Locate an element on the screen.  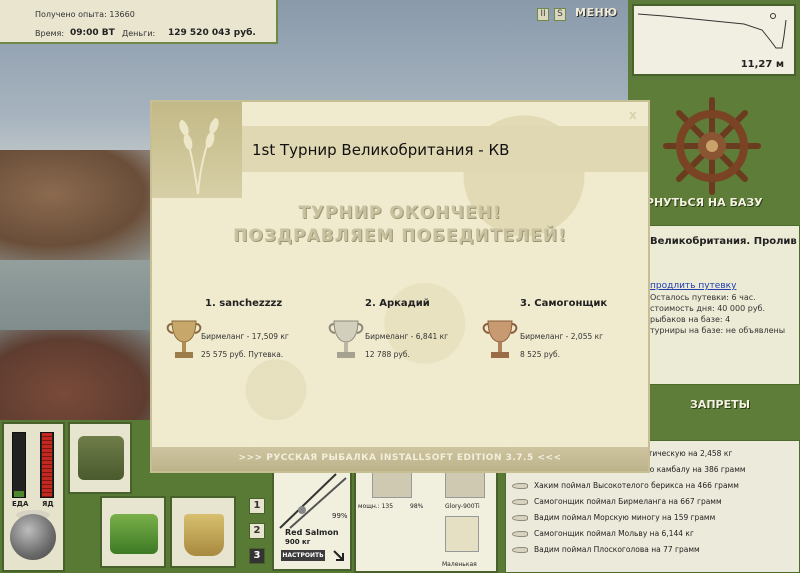
float-marker-icon is located at coordinates (773, 16).